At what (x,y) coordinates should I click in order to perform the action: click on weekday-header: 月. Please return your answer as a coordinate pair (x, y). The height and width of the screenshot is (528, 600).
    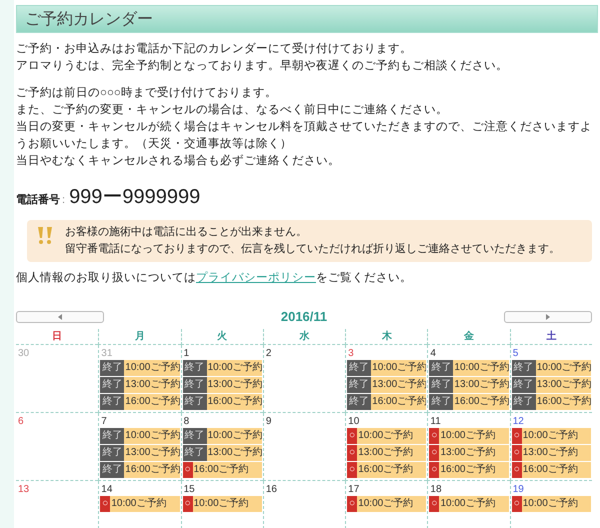
    Looking at the image, I should click on (139, 337).